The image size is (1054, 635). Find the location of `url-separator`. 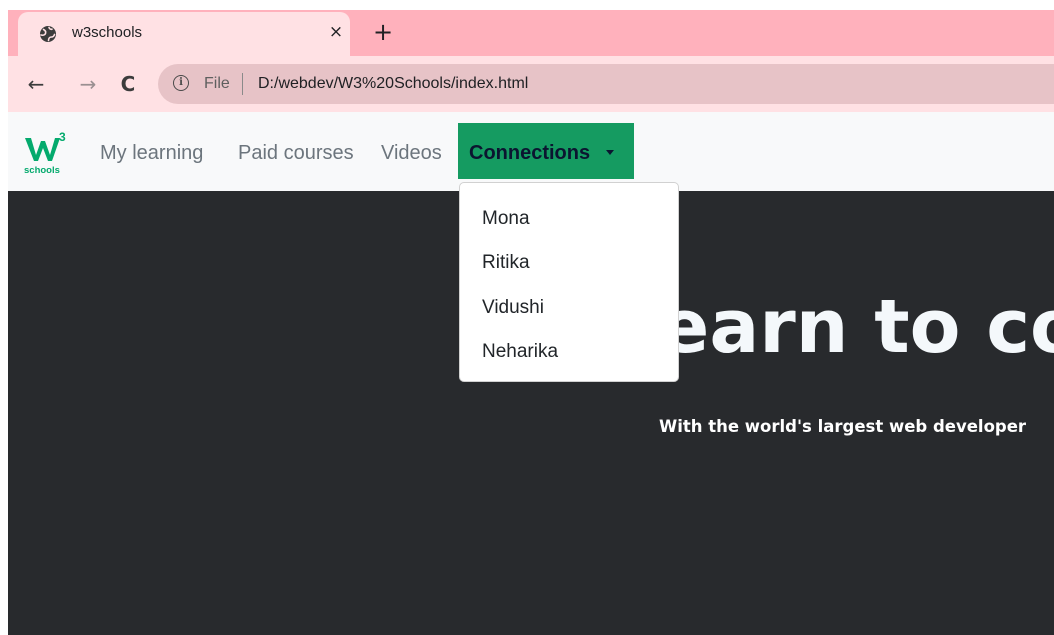

url-separator is located at coordinates (242, 84).